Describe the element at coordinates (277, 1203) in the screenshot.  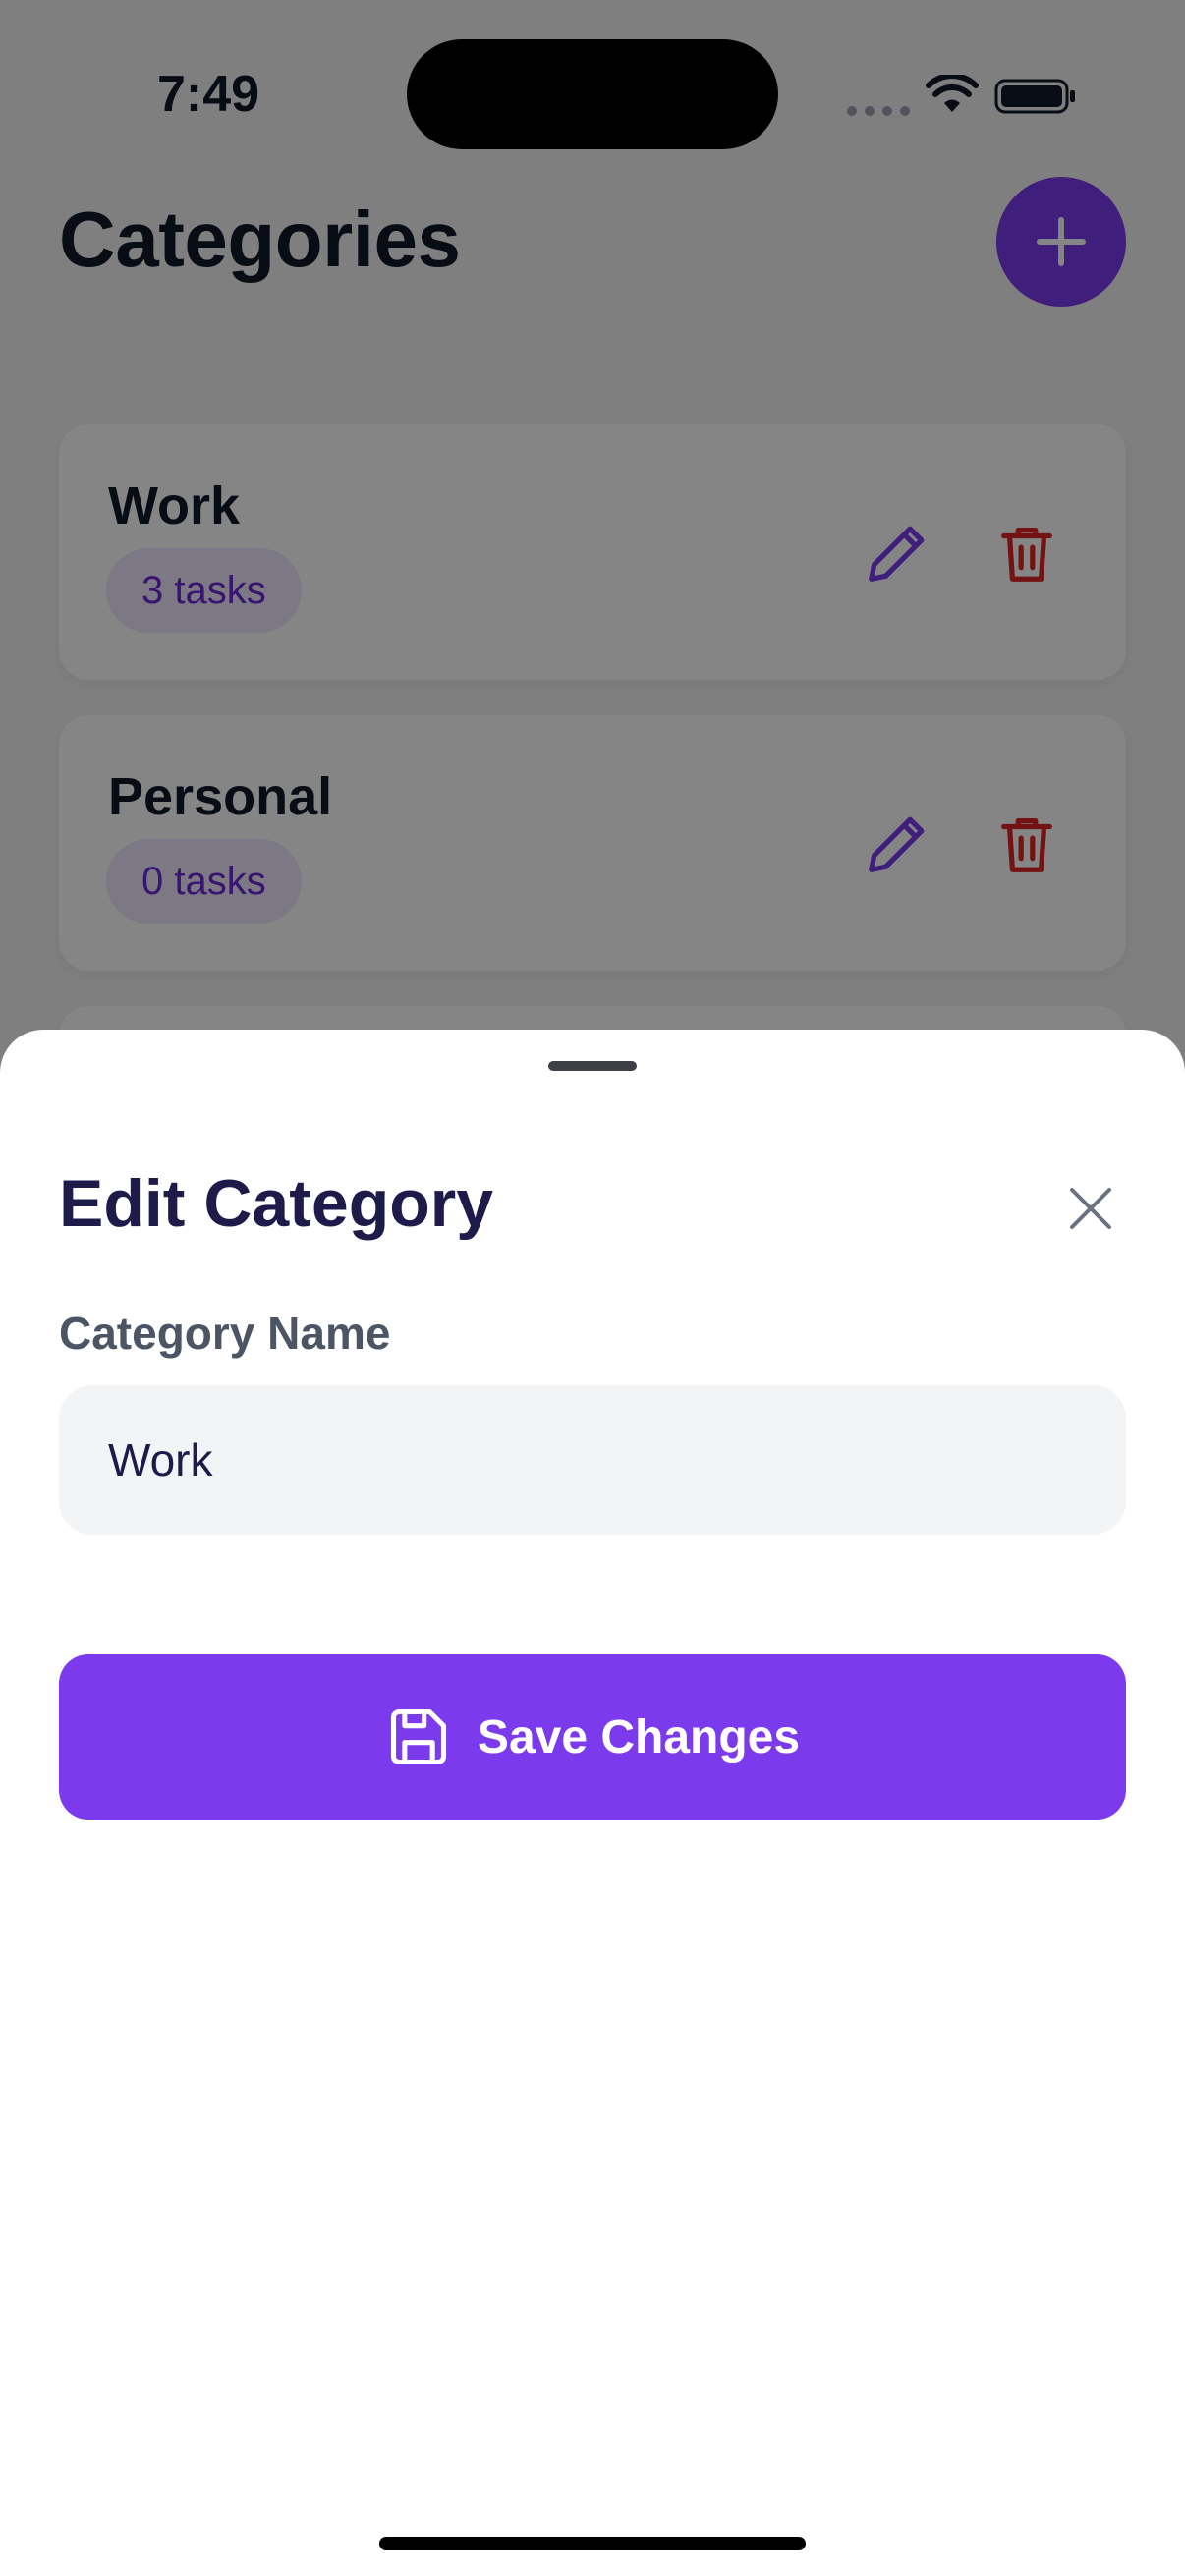
I see `sheet-title: Edit Category` at that location.